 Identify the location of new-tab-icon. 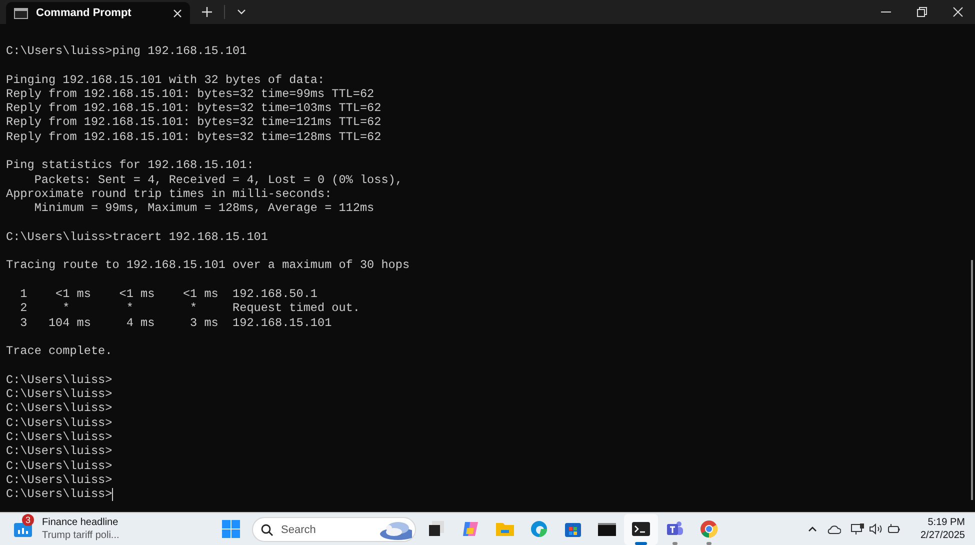
(207, 12).